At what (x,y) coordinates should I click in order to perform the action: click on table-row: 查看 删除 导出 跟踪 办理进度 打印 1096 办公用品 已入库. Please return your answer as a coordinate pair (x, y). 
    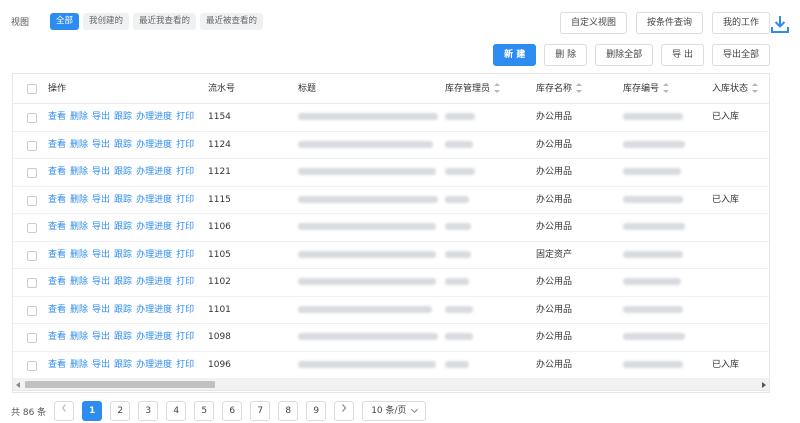
    Looking at the image, I should click on (391, 365).